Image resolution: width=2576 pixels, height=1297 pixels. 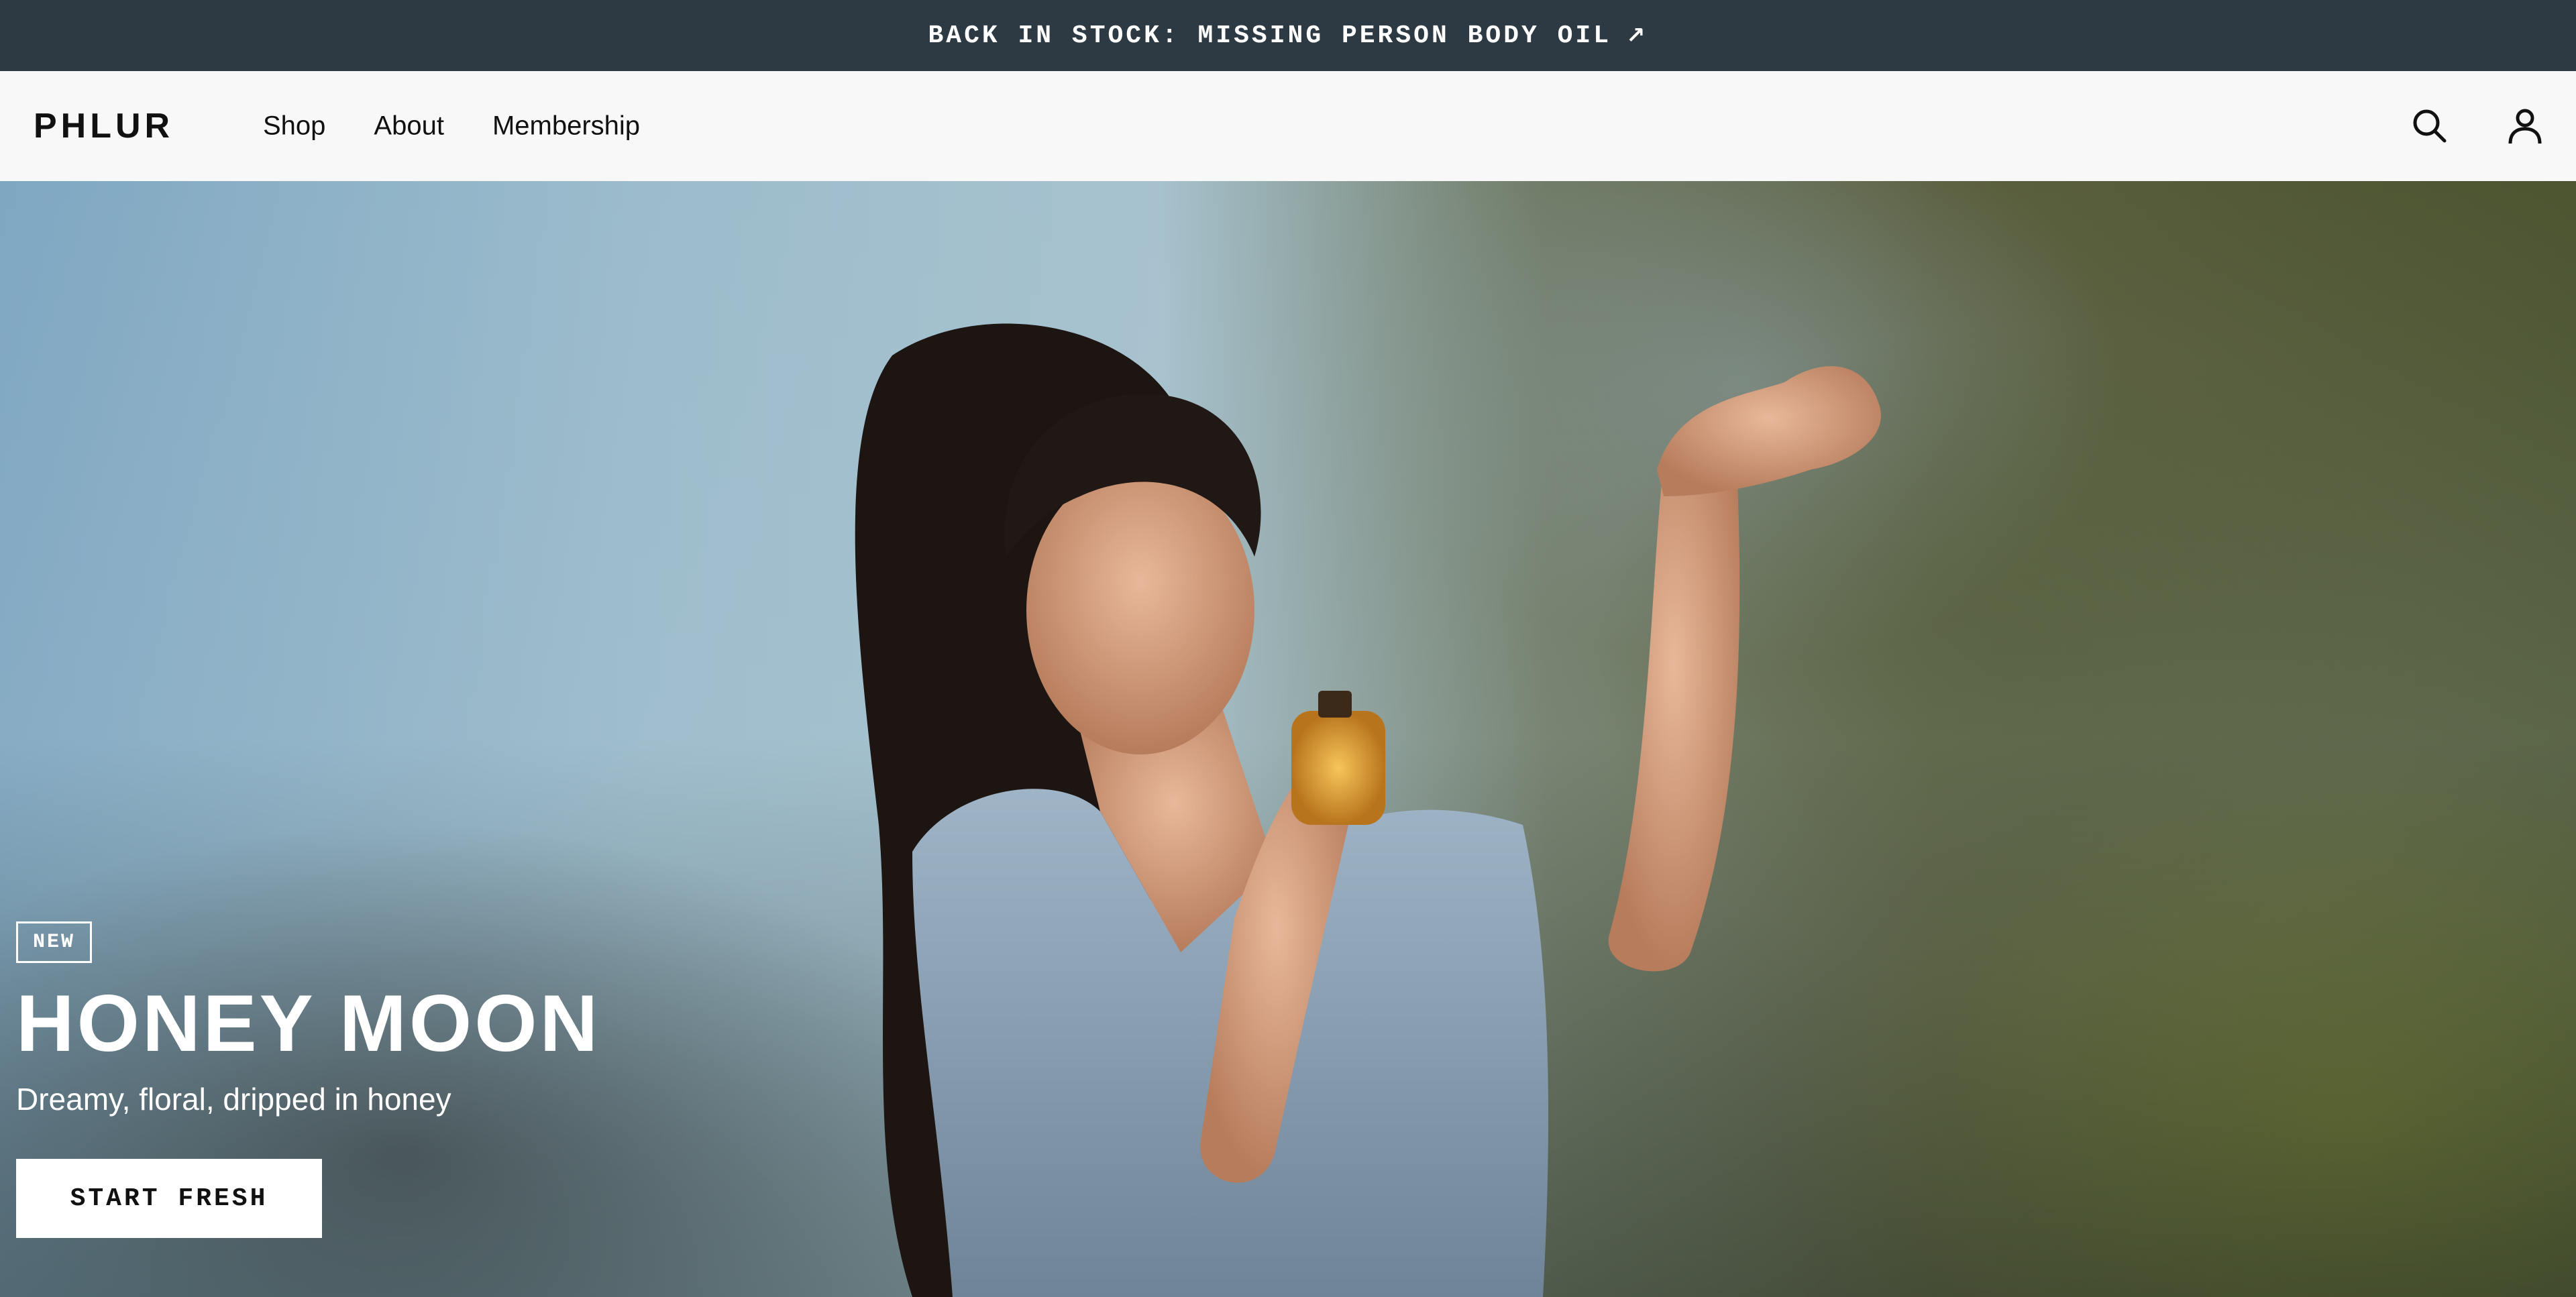 I want to click on new-badge: NEW, so click(x=54, y=942).